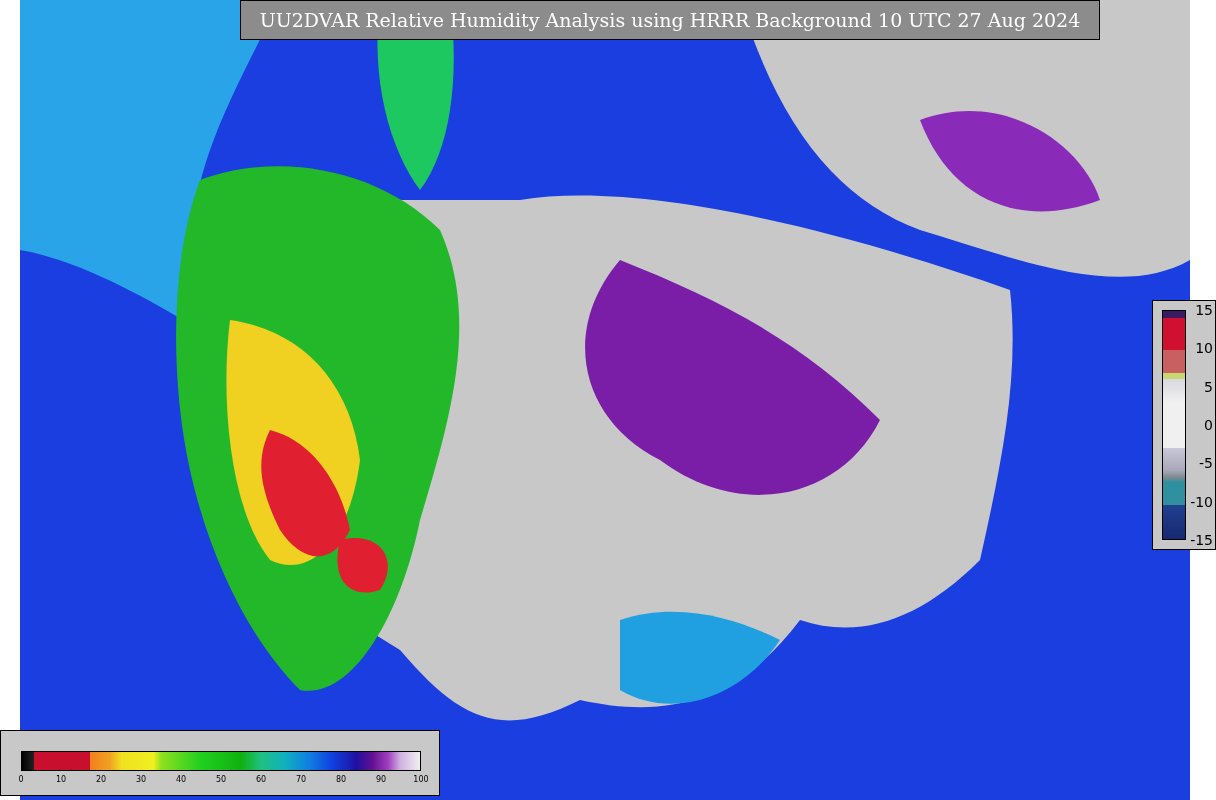 The height and width of the screenshot is (800, 1216). Describe the element at coordinates (1201, 501) in the screenshot. I see `tick-label: -10` at that location.